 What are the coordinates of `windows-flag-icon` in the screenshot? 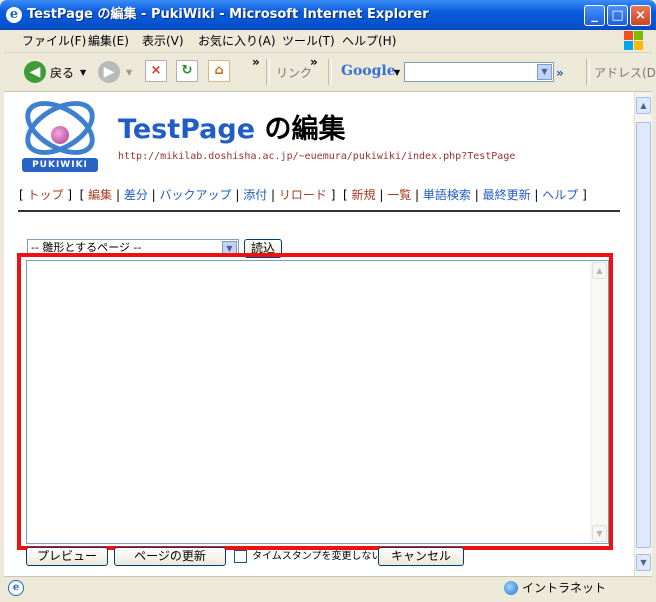 It's located at (634, 41).